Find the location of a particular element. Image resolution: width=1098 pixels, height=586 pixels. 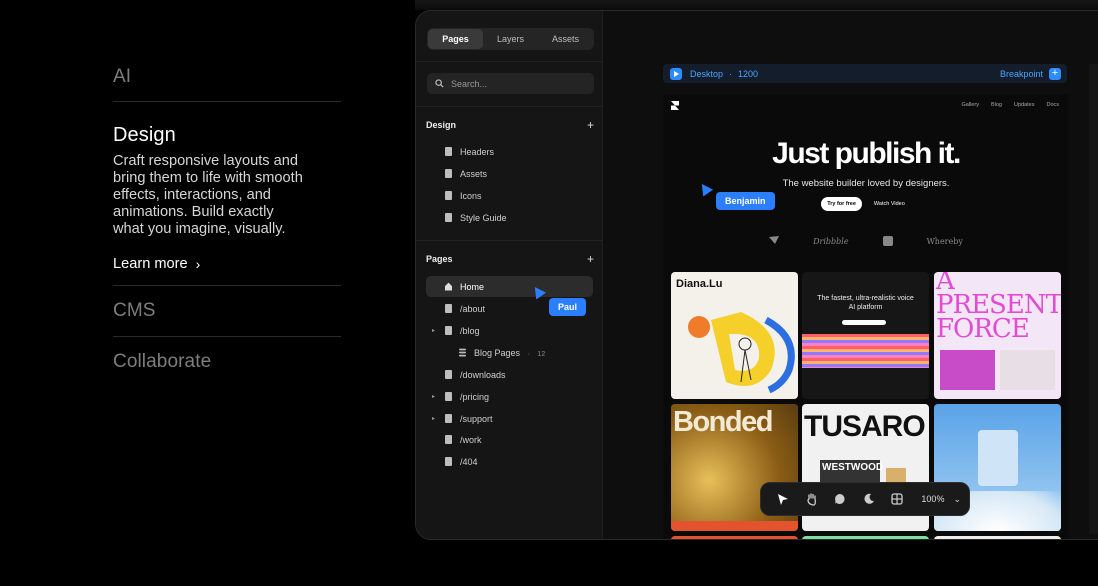

pages-section-header: Pages + is located at coordinates (510, 259).